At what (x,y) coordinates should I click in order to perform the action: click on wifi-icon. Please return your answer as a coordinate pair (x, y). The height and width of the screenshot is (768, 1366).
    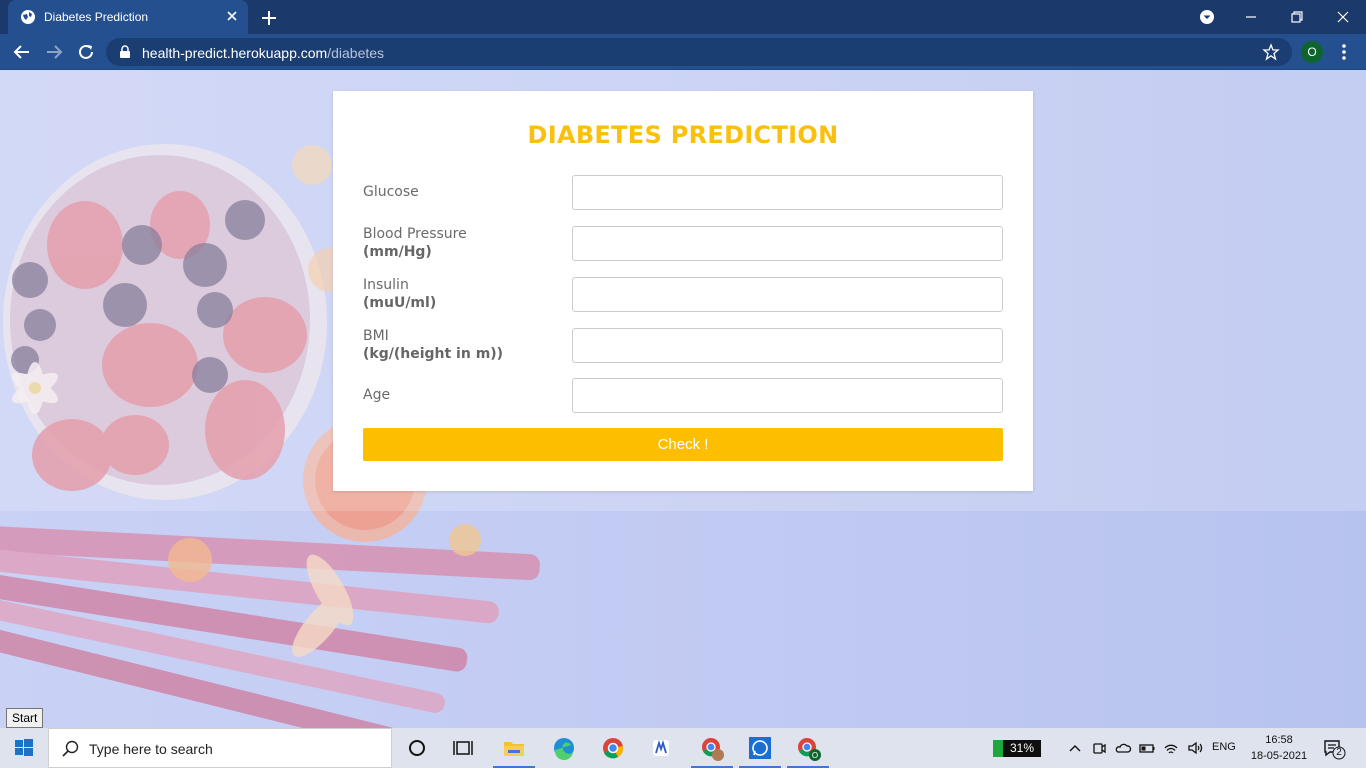
    Looking at the image, I should click on (1171, 748).